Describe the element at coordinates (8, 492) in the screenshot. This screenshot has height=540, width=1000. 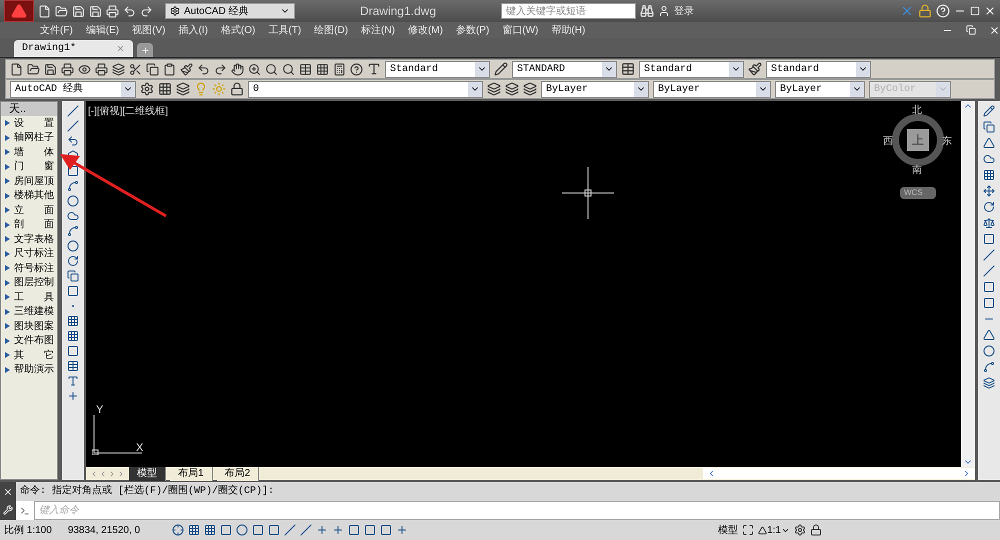
I see `close-icon` at that location.